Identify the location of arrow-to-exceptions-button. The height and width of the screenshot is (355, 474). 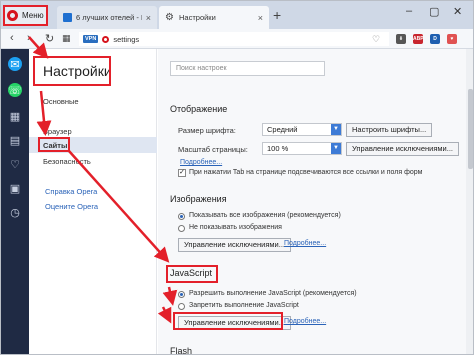
(164, 315).